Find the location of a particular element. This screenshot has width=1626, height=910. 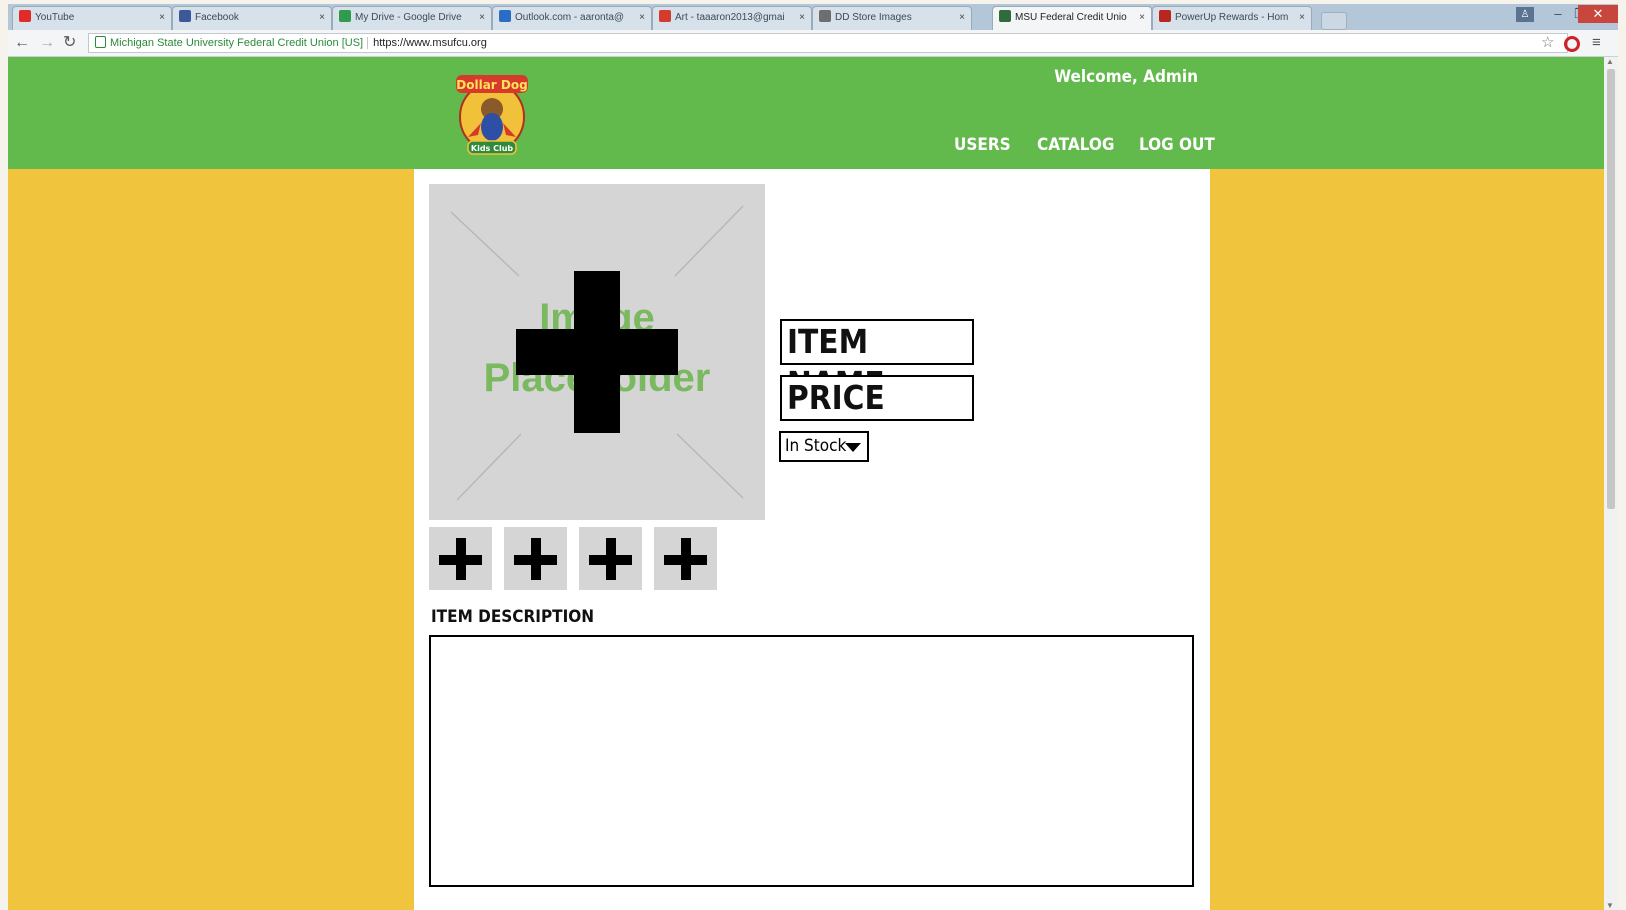

page-scrollbar: ▲ ▼ is located at coordinates (1611, 483).